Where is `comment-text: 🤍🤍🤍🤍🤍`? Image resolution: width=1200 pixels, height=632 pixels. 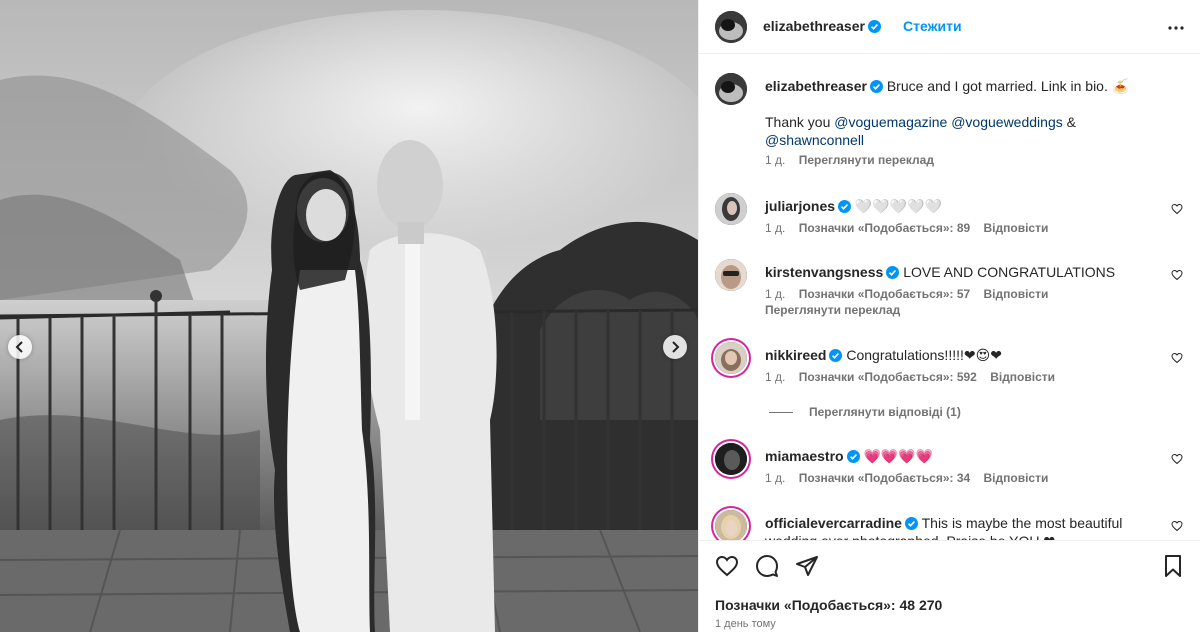 comment-text: 🤍🤍🤍🤍🤍 is located at coordinates (898, 206).